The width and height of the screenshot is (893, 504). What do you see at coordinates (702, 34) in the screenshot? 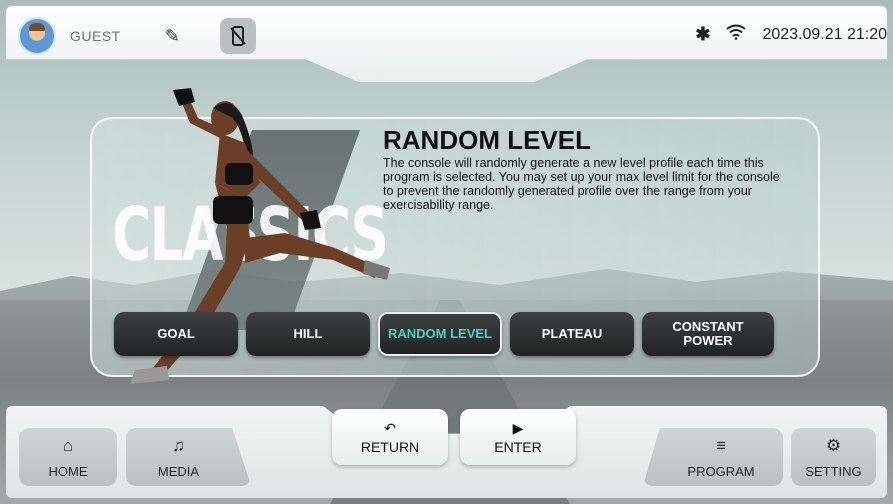
I see `bluetooth-off-icon: ✱` at bounding box center [702, 34].